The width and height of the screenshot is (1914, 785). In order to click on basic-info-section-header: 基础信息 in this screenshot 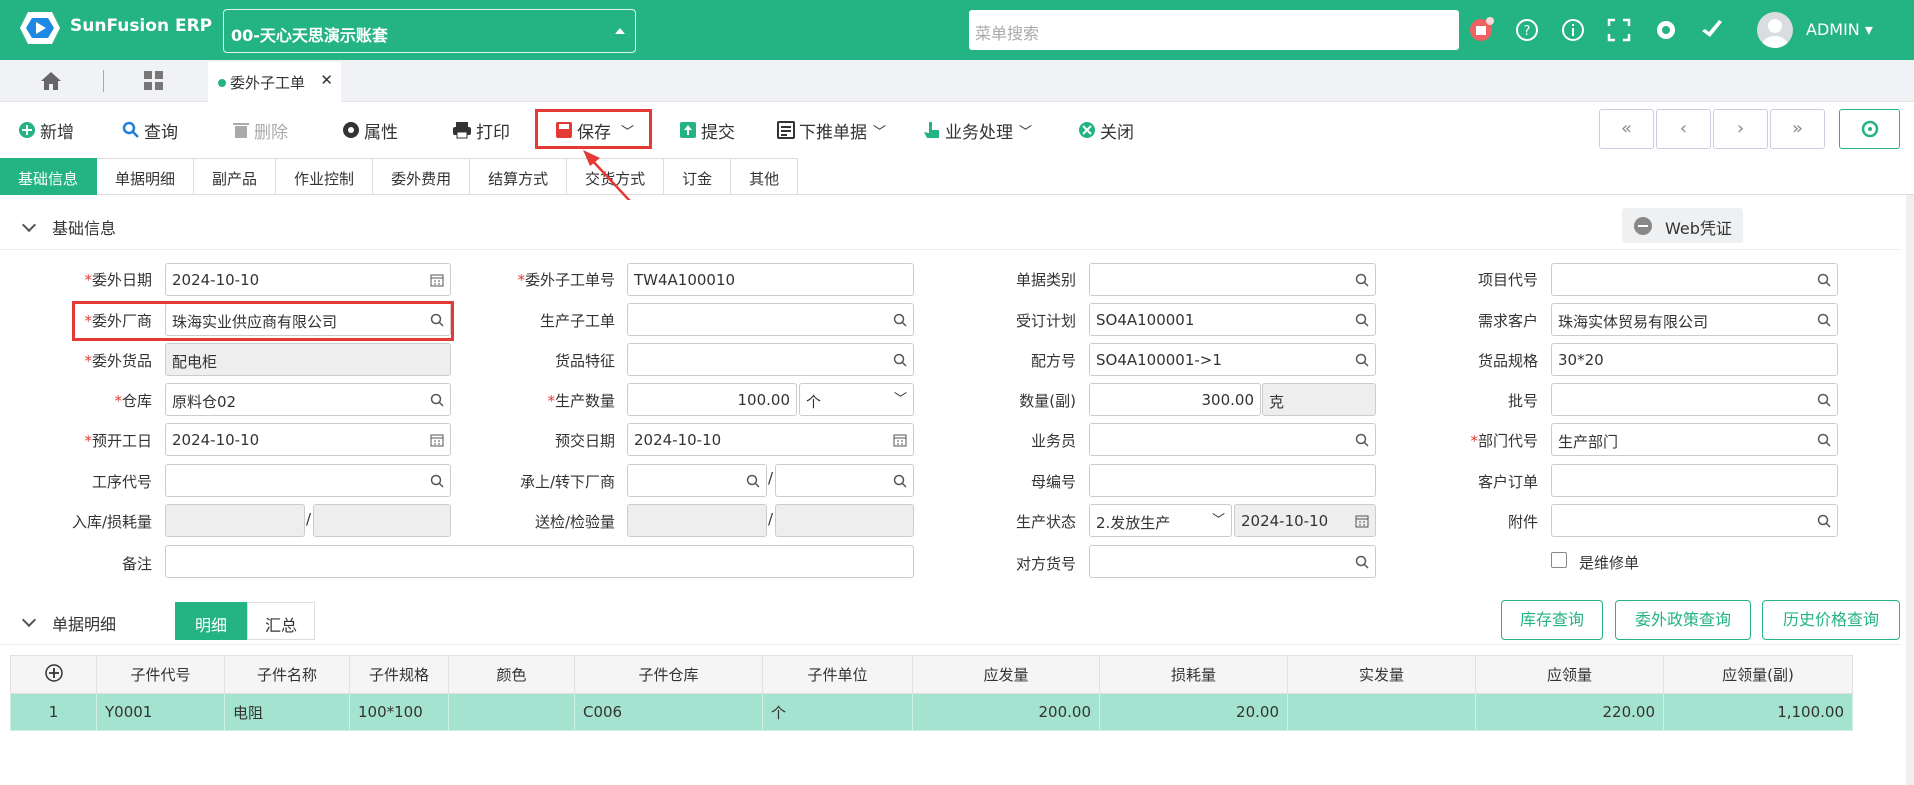, I will do `click(950, 225)`.